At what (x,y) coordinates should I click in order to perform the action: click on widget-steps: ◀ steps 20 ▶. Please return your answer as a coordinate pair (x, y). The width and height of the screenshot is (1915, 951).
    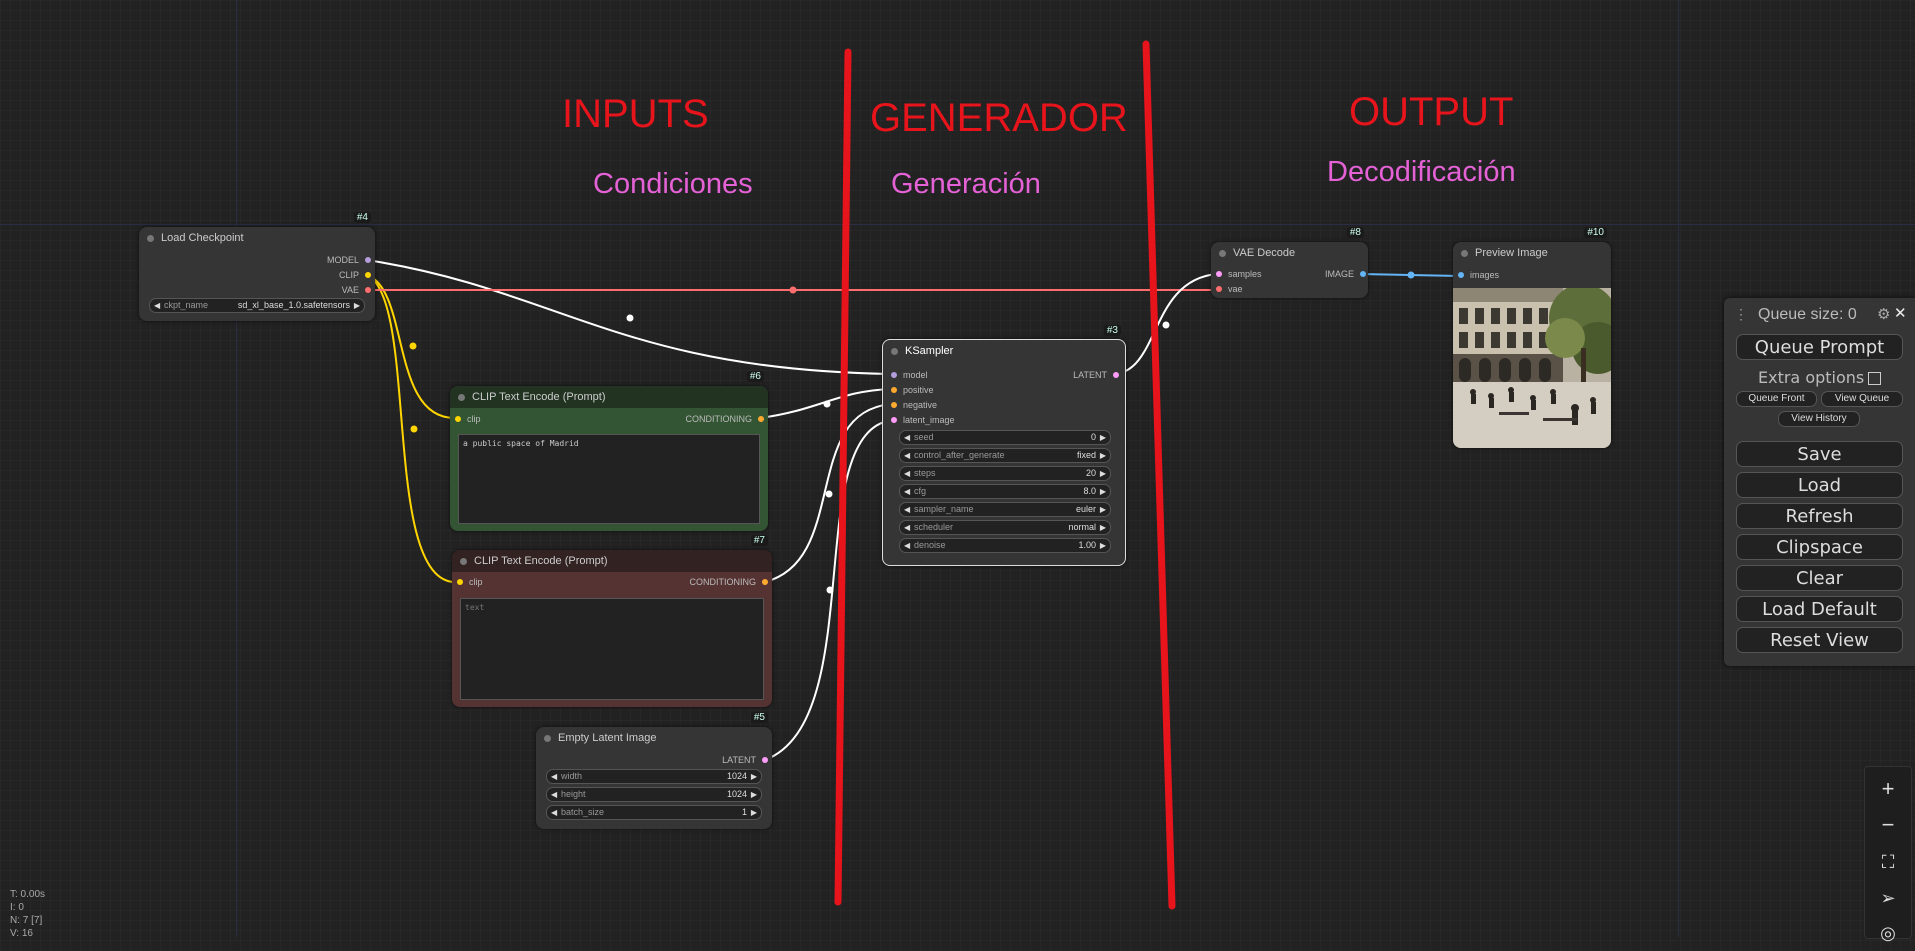
    Looking at the image, I should click on (1005, 473).